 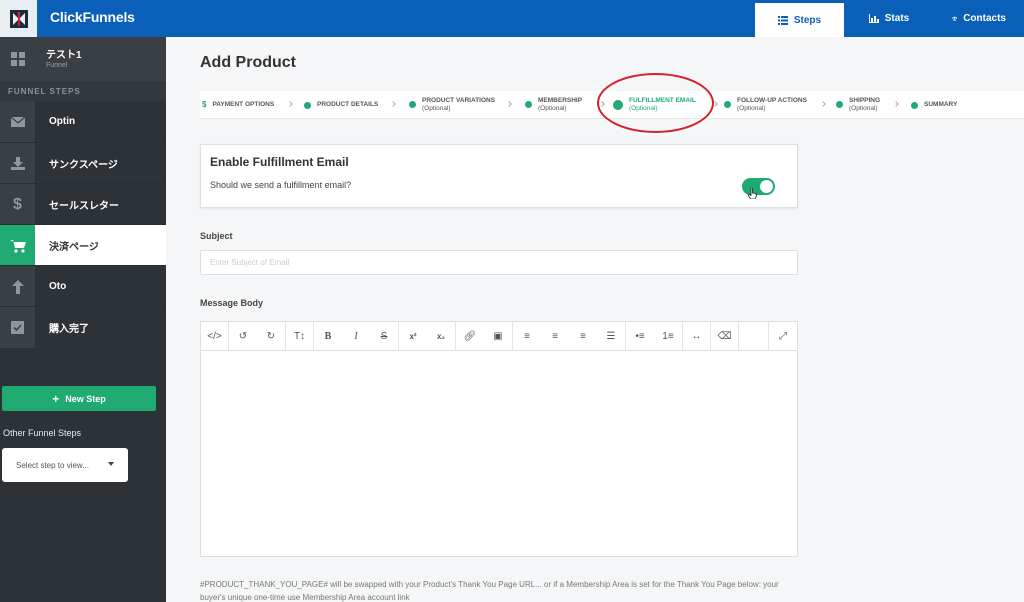 I want to click on wizard-step-shipping: SHIPPING (Optional), so click(x=858, y=105).